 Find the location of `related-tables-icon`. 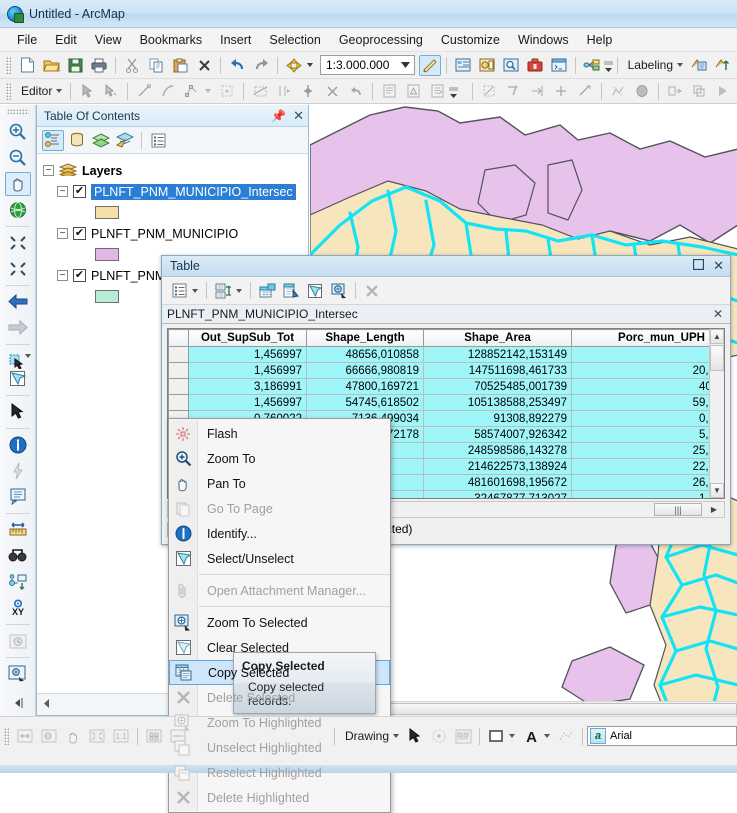

related-tables-icon is located at coordinates (223, 290).